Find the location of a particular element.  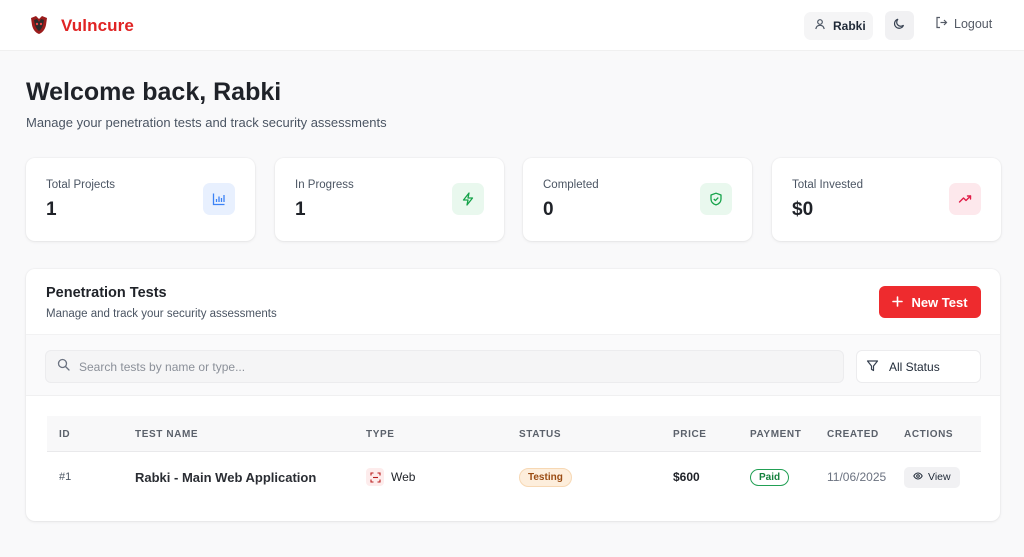

logout-icon is located at coordinates (941, 24).